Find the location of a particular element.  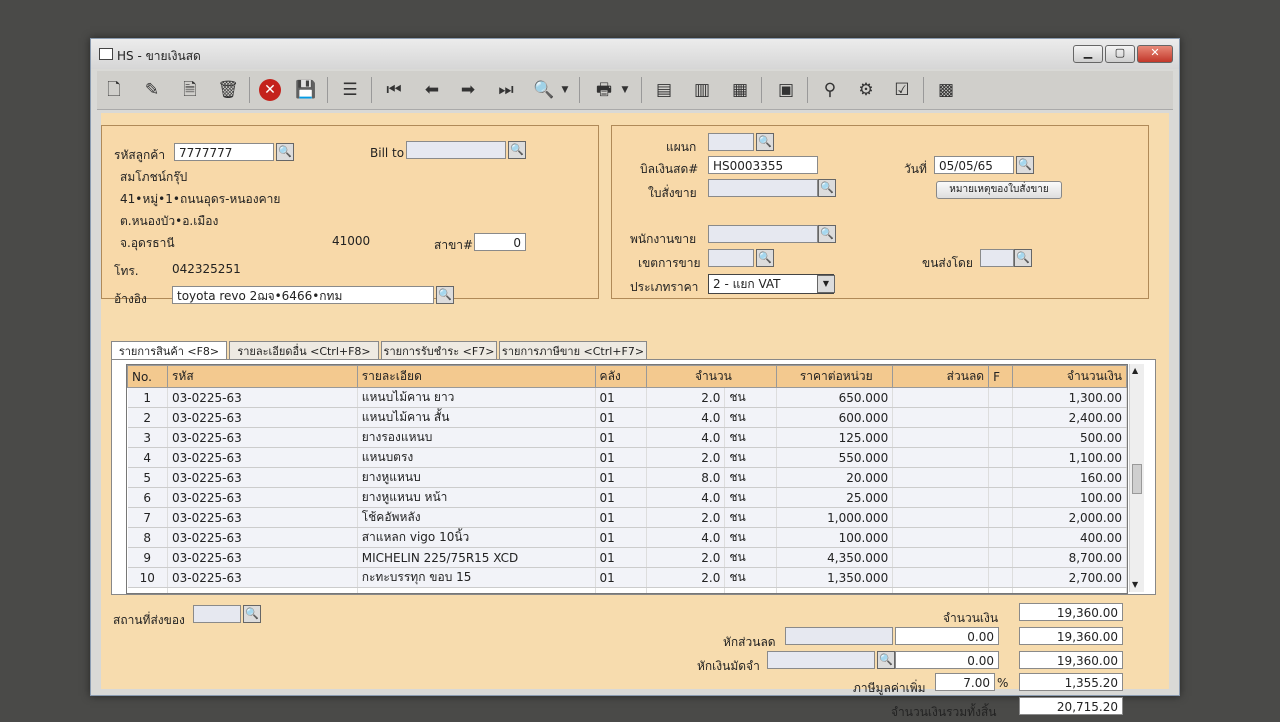

cell-unit-price: 125.000 is located at coordinates (835, 437).